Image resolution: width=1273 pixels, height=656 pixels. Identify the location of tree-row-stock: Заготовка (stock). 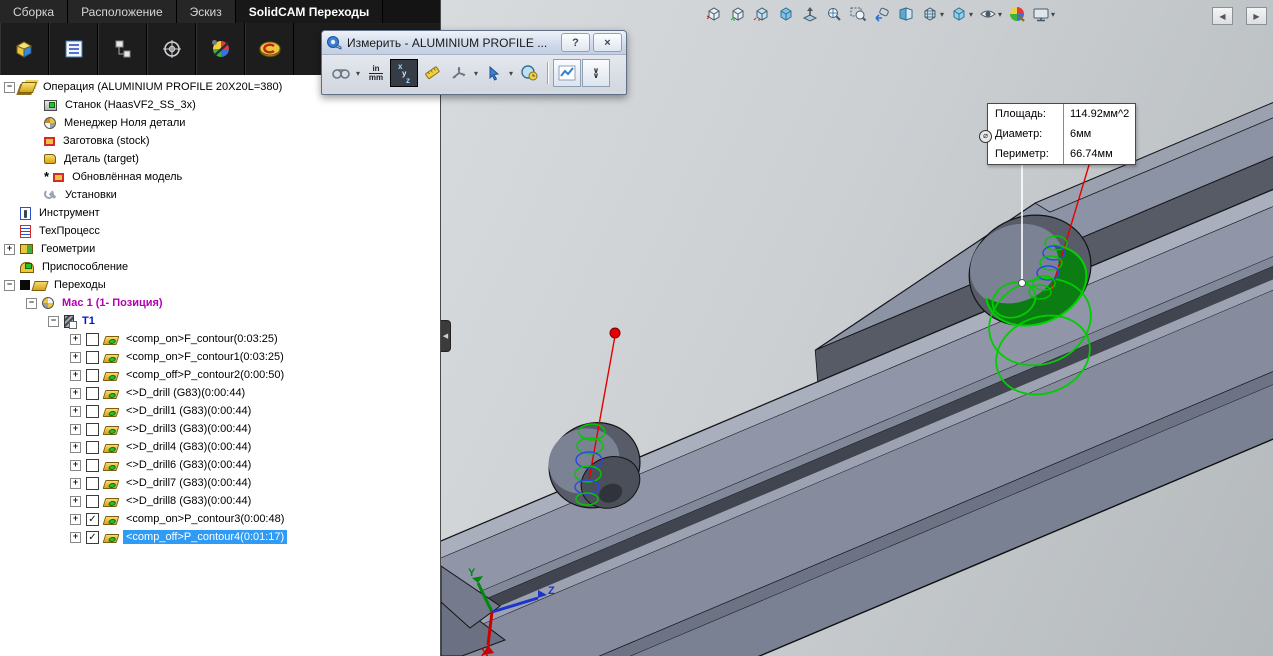
(220, 141).